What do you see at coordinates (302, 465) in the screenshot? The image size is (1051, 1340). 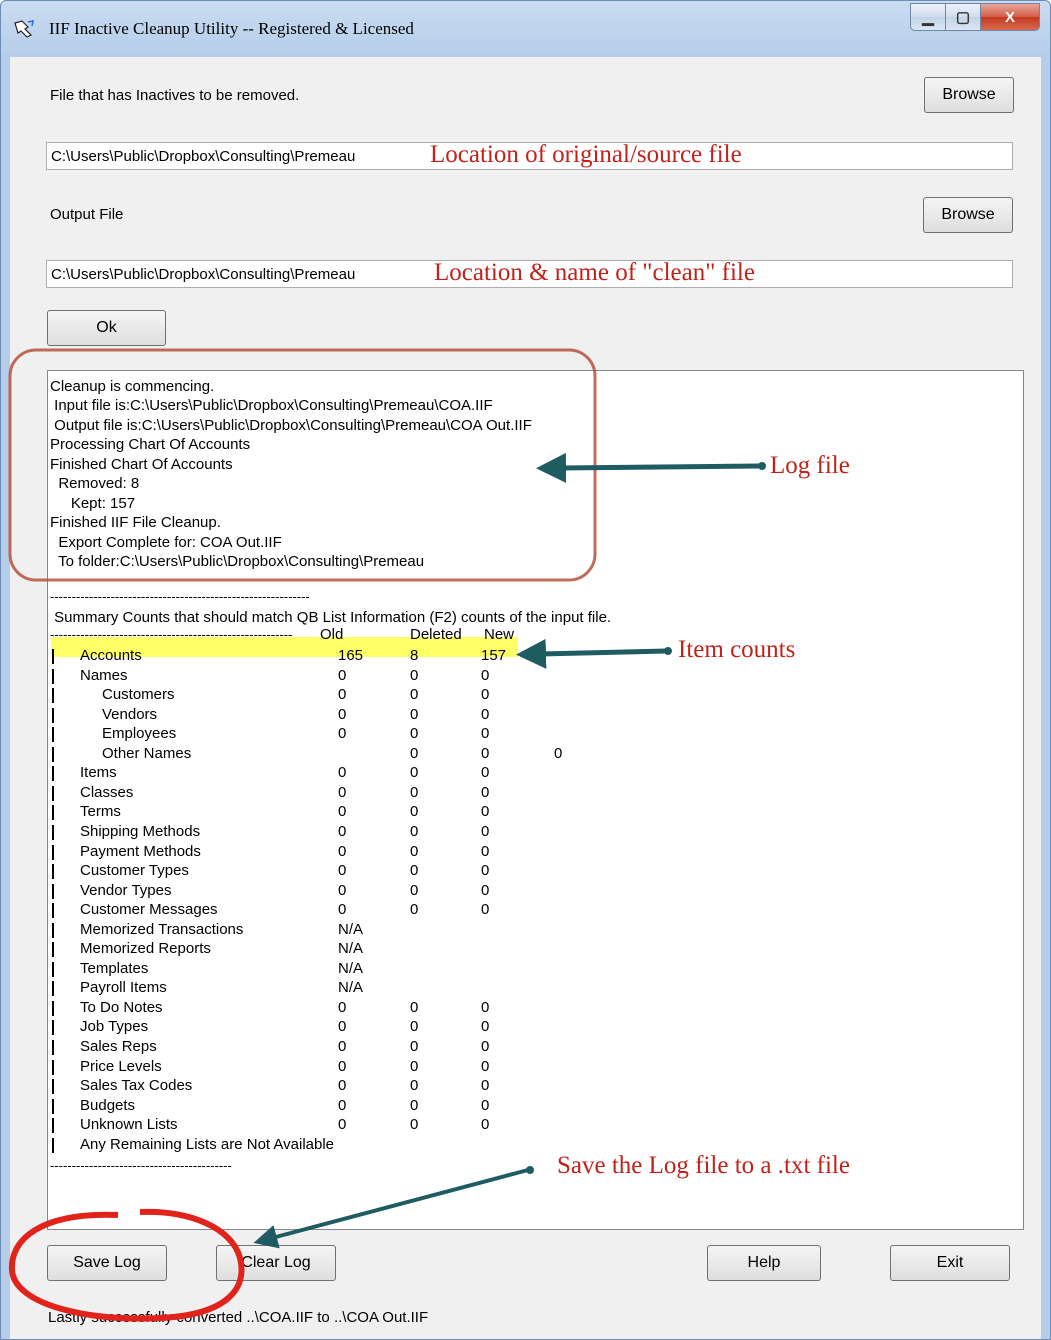 I see `log-file-callout-frame` at bounding box center [302, 465].